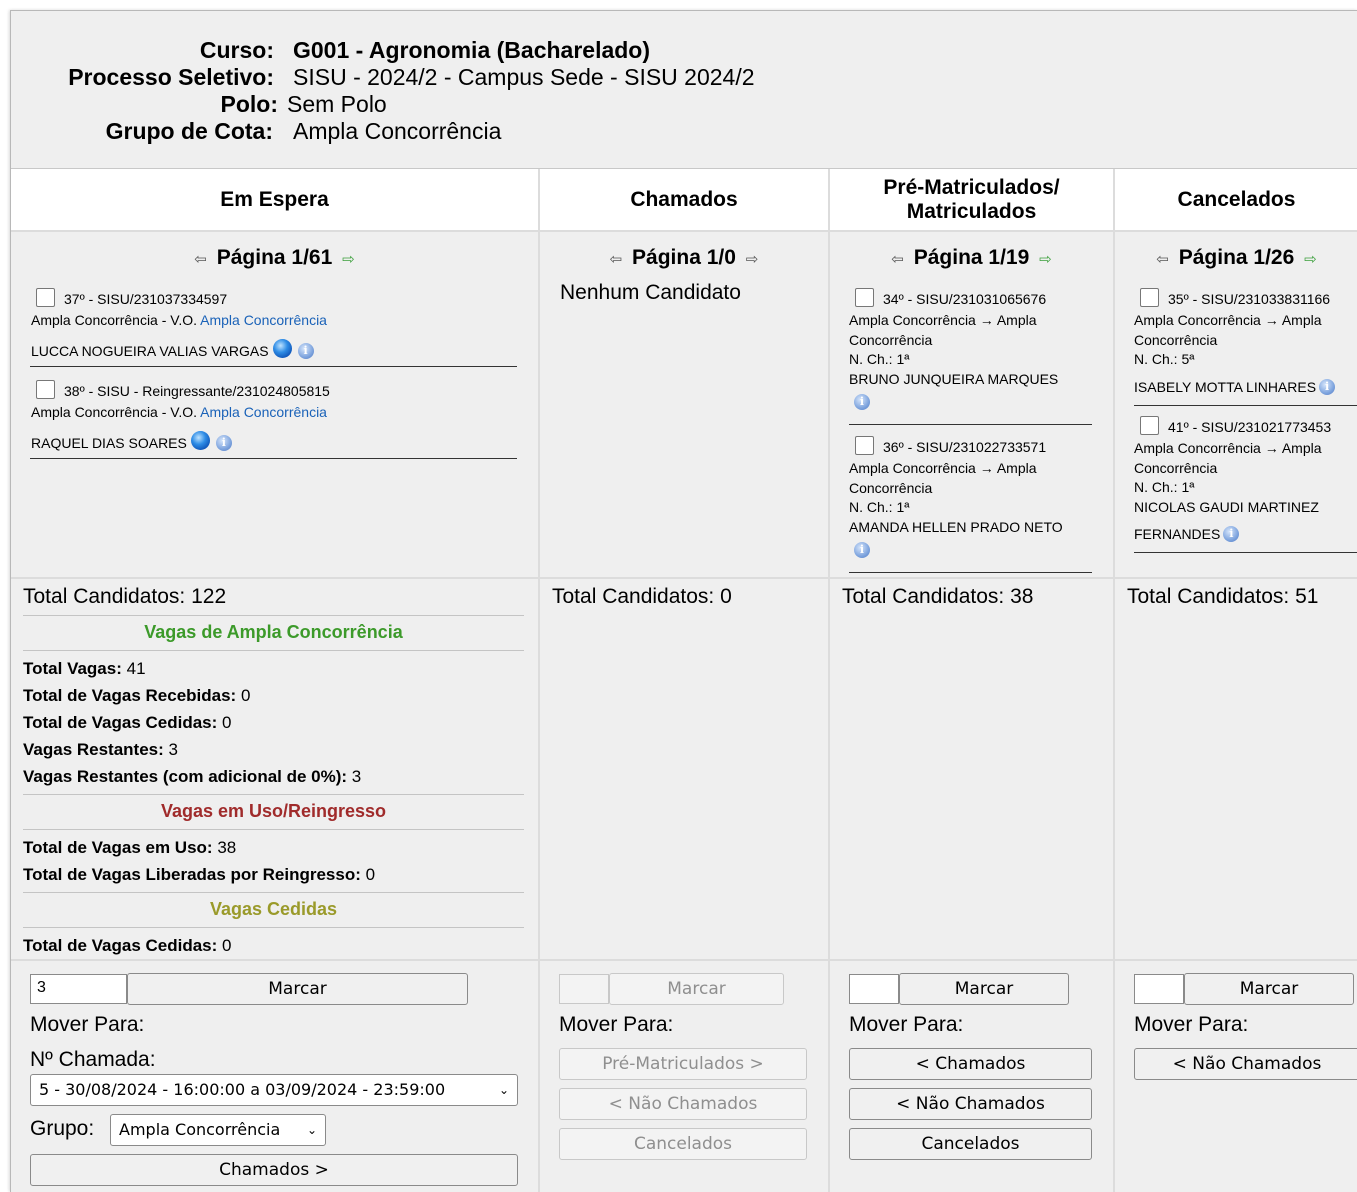 This screenshot has width=1357, height=1192. What do you see at coordinates (130, 847) in the screenshot?
I see `stat-vagas-em-uso: Total de Vagas em Uso: 38` at bounding box center [130, 847].